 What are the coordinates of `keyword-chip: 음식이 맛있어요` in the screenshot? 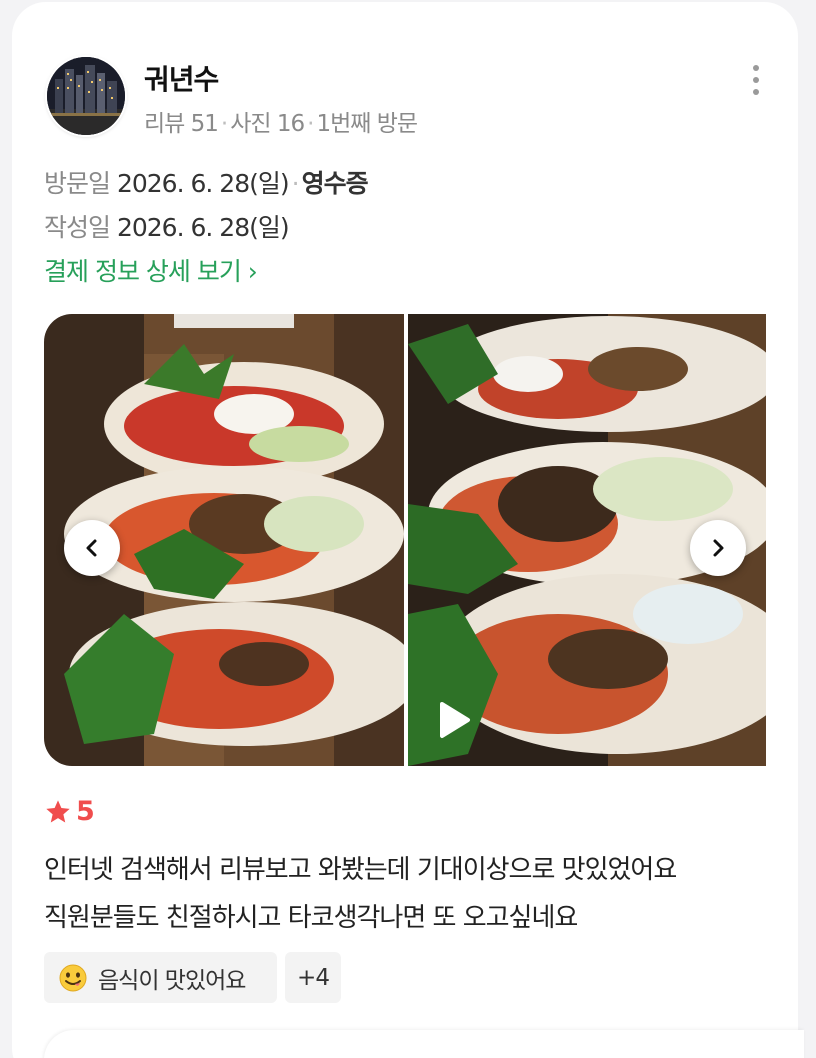 It's located at (160, 977).